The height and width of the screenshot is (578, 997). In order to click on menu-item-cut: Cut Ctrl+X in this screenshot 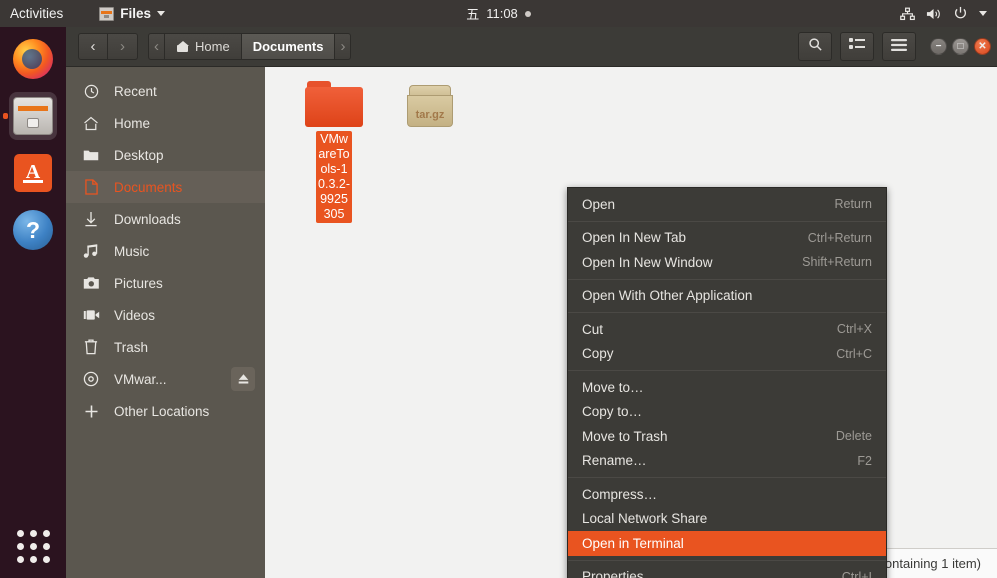, I will do `click(727, 329)`.